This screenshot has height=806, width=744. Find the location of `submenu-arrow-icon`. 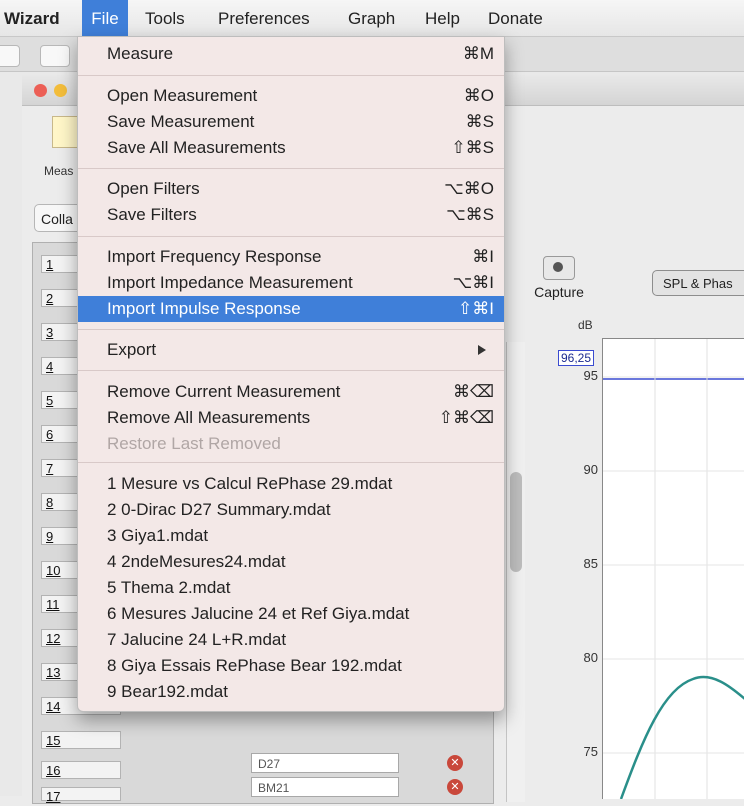

submenu-arrow-icon is located at coordinates (482, 350).